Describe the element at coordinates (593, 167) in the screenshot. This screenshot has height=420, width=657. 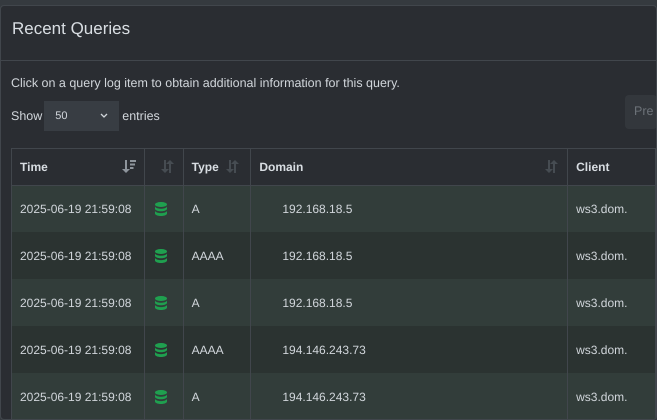
I see `column-header: Client` at that location.